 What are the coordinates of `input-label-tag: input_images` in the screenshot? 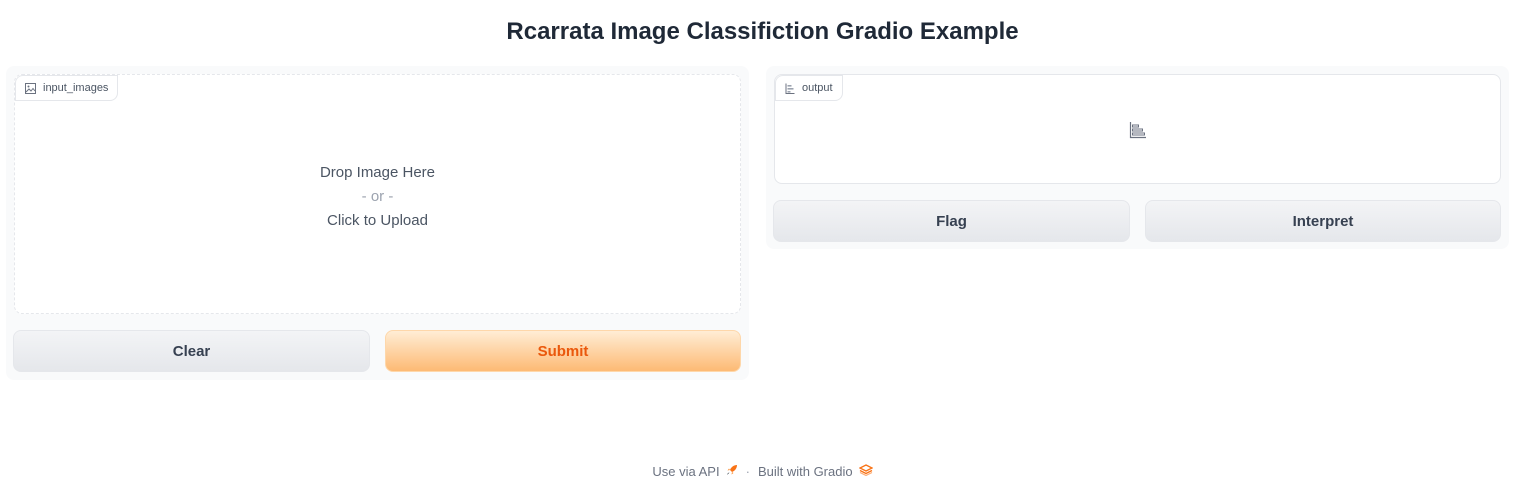 It's located at (67, 88).